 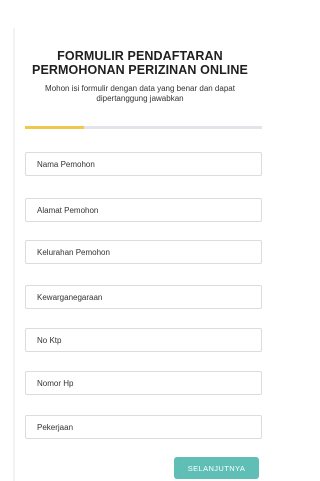 What do you see at coordinates (140, 56) in the screenshot?
I see `form-title-line-1: FORMULIR PENDAFTARAN` at bounding box center [140, 56].